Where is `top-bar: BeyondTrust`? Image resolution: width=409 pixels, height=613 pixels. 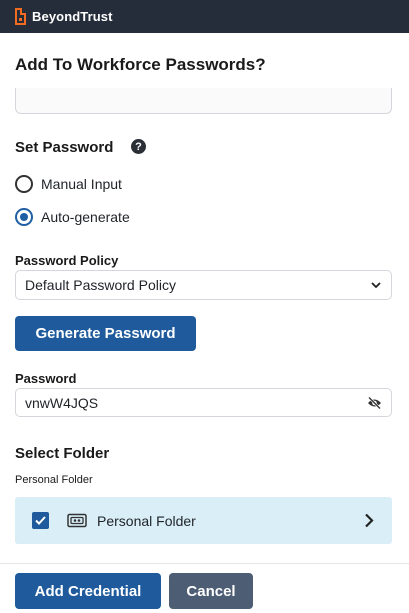
top-bar: BeyondTrust is located at coordinates (204, 16).